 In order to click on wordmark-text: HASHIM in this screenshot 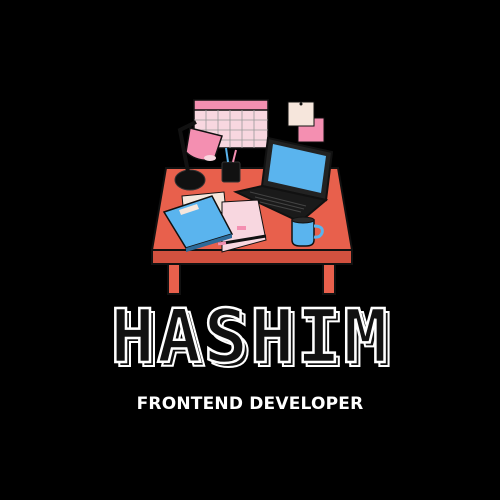, I will do `click(249, 337)`.